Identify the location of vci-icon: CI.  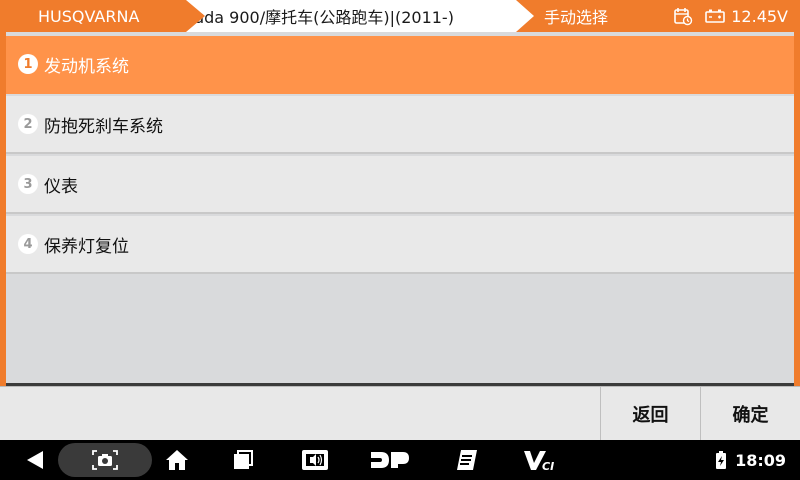
(540, 460).